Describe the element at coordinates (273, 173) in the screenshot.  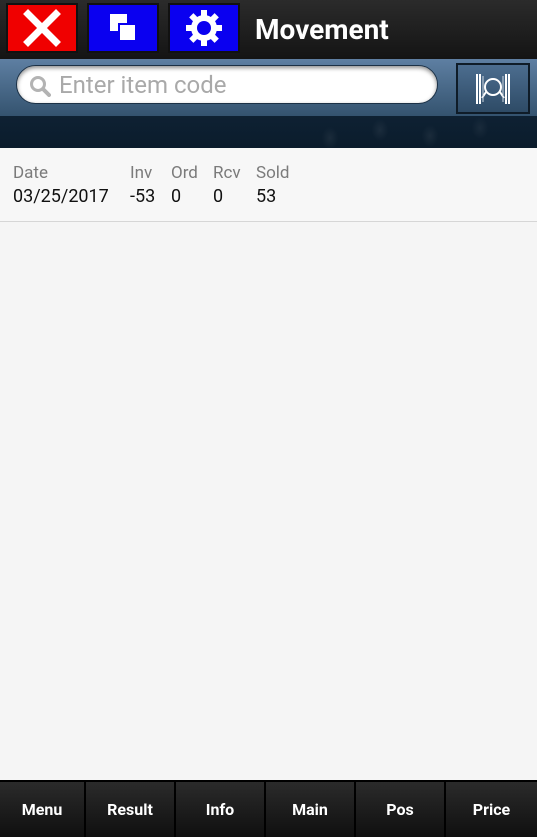
I see `header-sold: Sold` at that location.